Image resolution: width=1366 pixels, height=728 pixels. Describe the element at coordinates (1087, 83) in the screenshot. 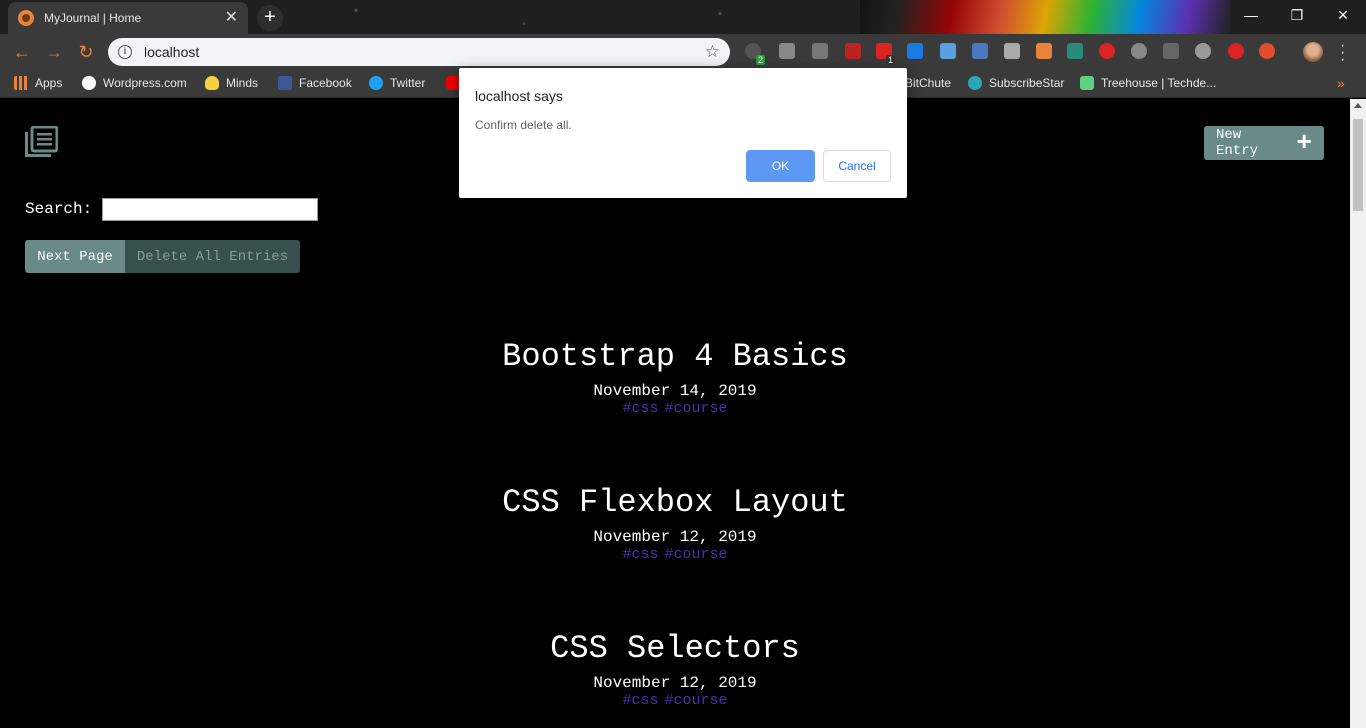

I see `treehouse-icon` at that location.